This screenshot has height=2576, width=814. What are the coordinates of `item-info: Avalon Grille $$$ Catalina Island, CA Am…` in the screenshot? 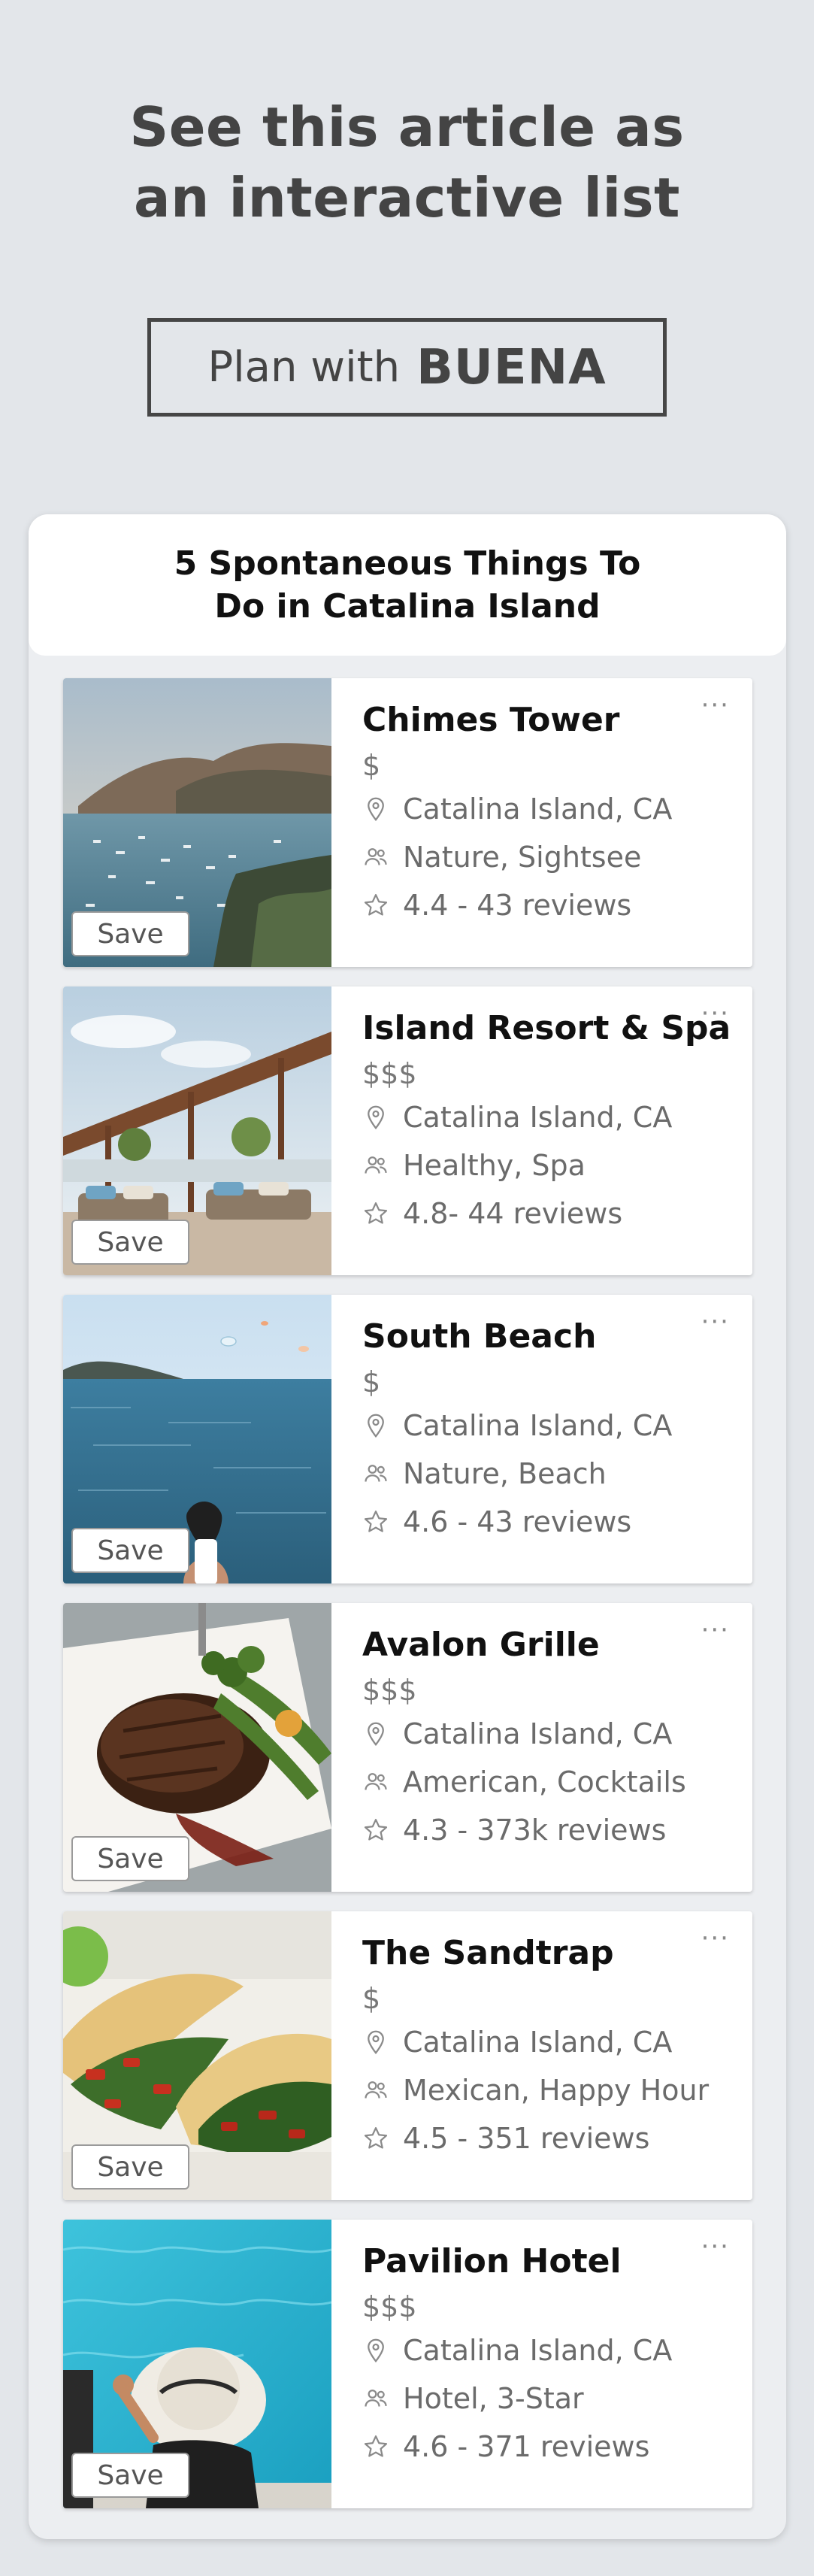 It's located at (550, 1739).